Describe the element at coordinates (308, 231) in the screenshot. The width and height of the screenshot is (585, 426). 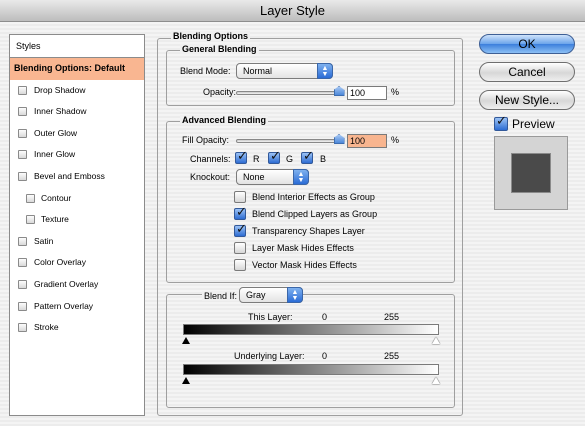
I see `advanced-option-label: Transparency Shapes Layer` at that location.